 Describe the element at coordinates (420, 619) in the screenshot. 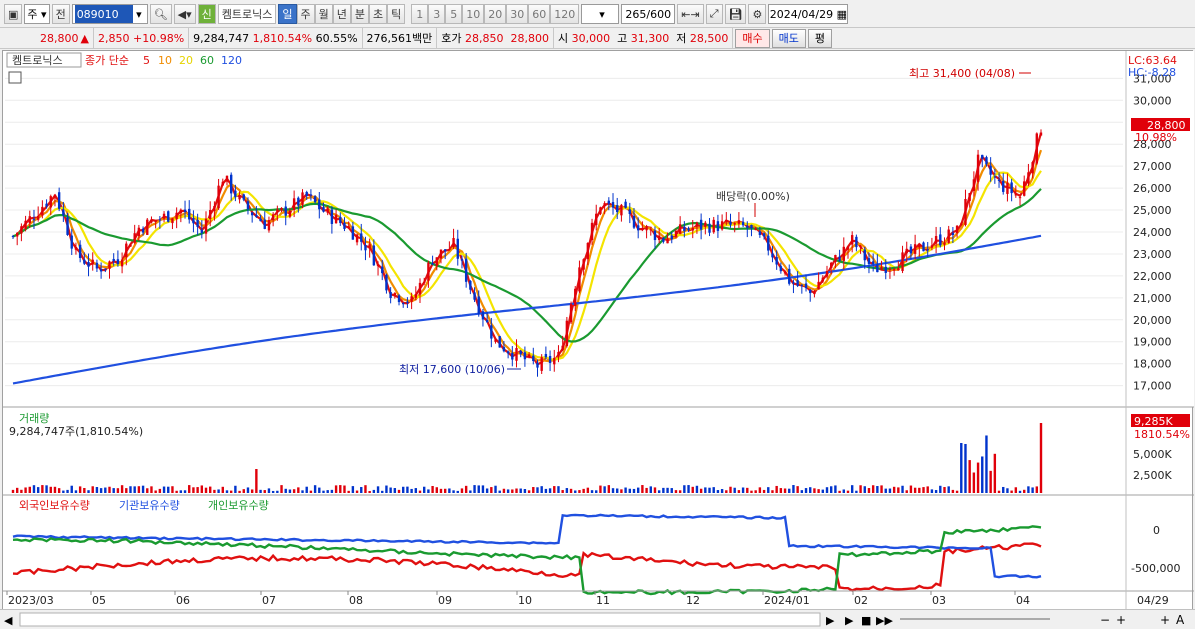

I see `scroll-track` at that location.